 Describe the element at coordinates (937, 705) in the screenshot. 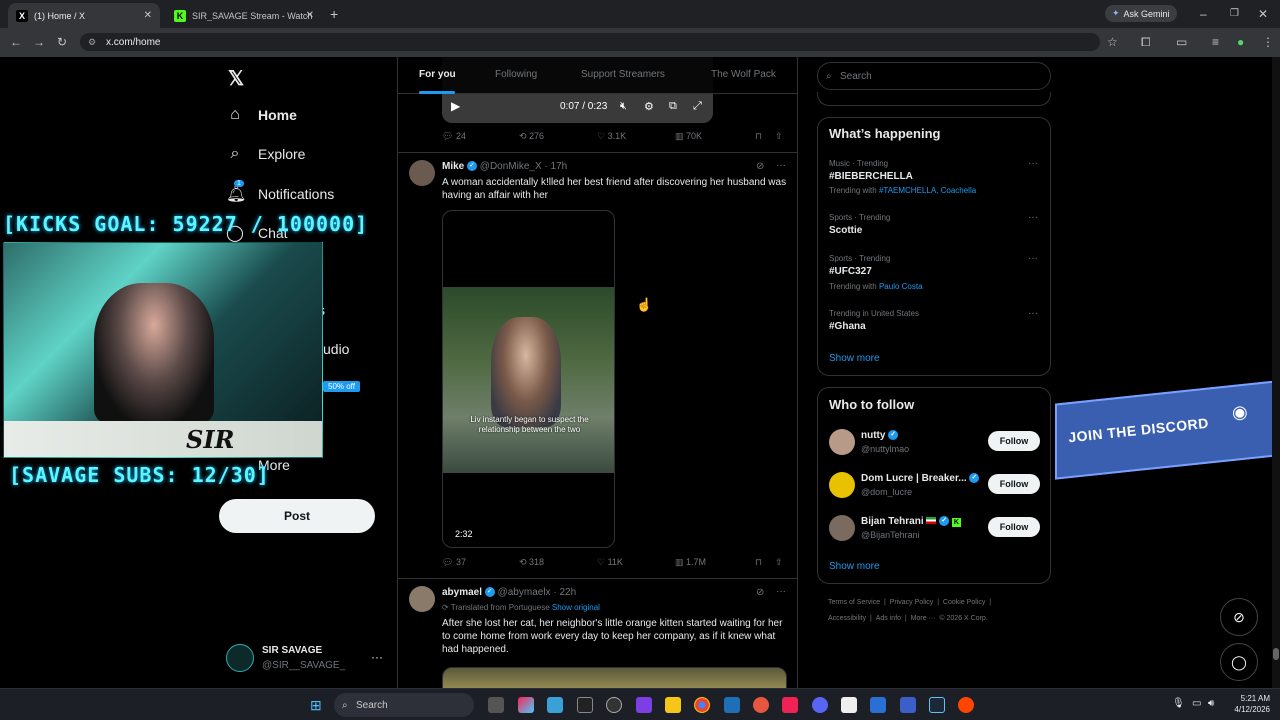

I see `steam-icon` at that location.